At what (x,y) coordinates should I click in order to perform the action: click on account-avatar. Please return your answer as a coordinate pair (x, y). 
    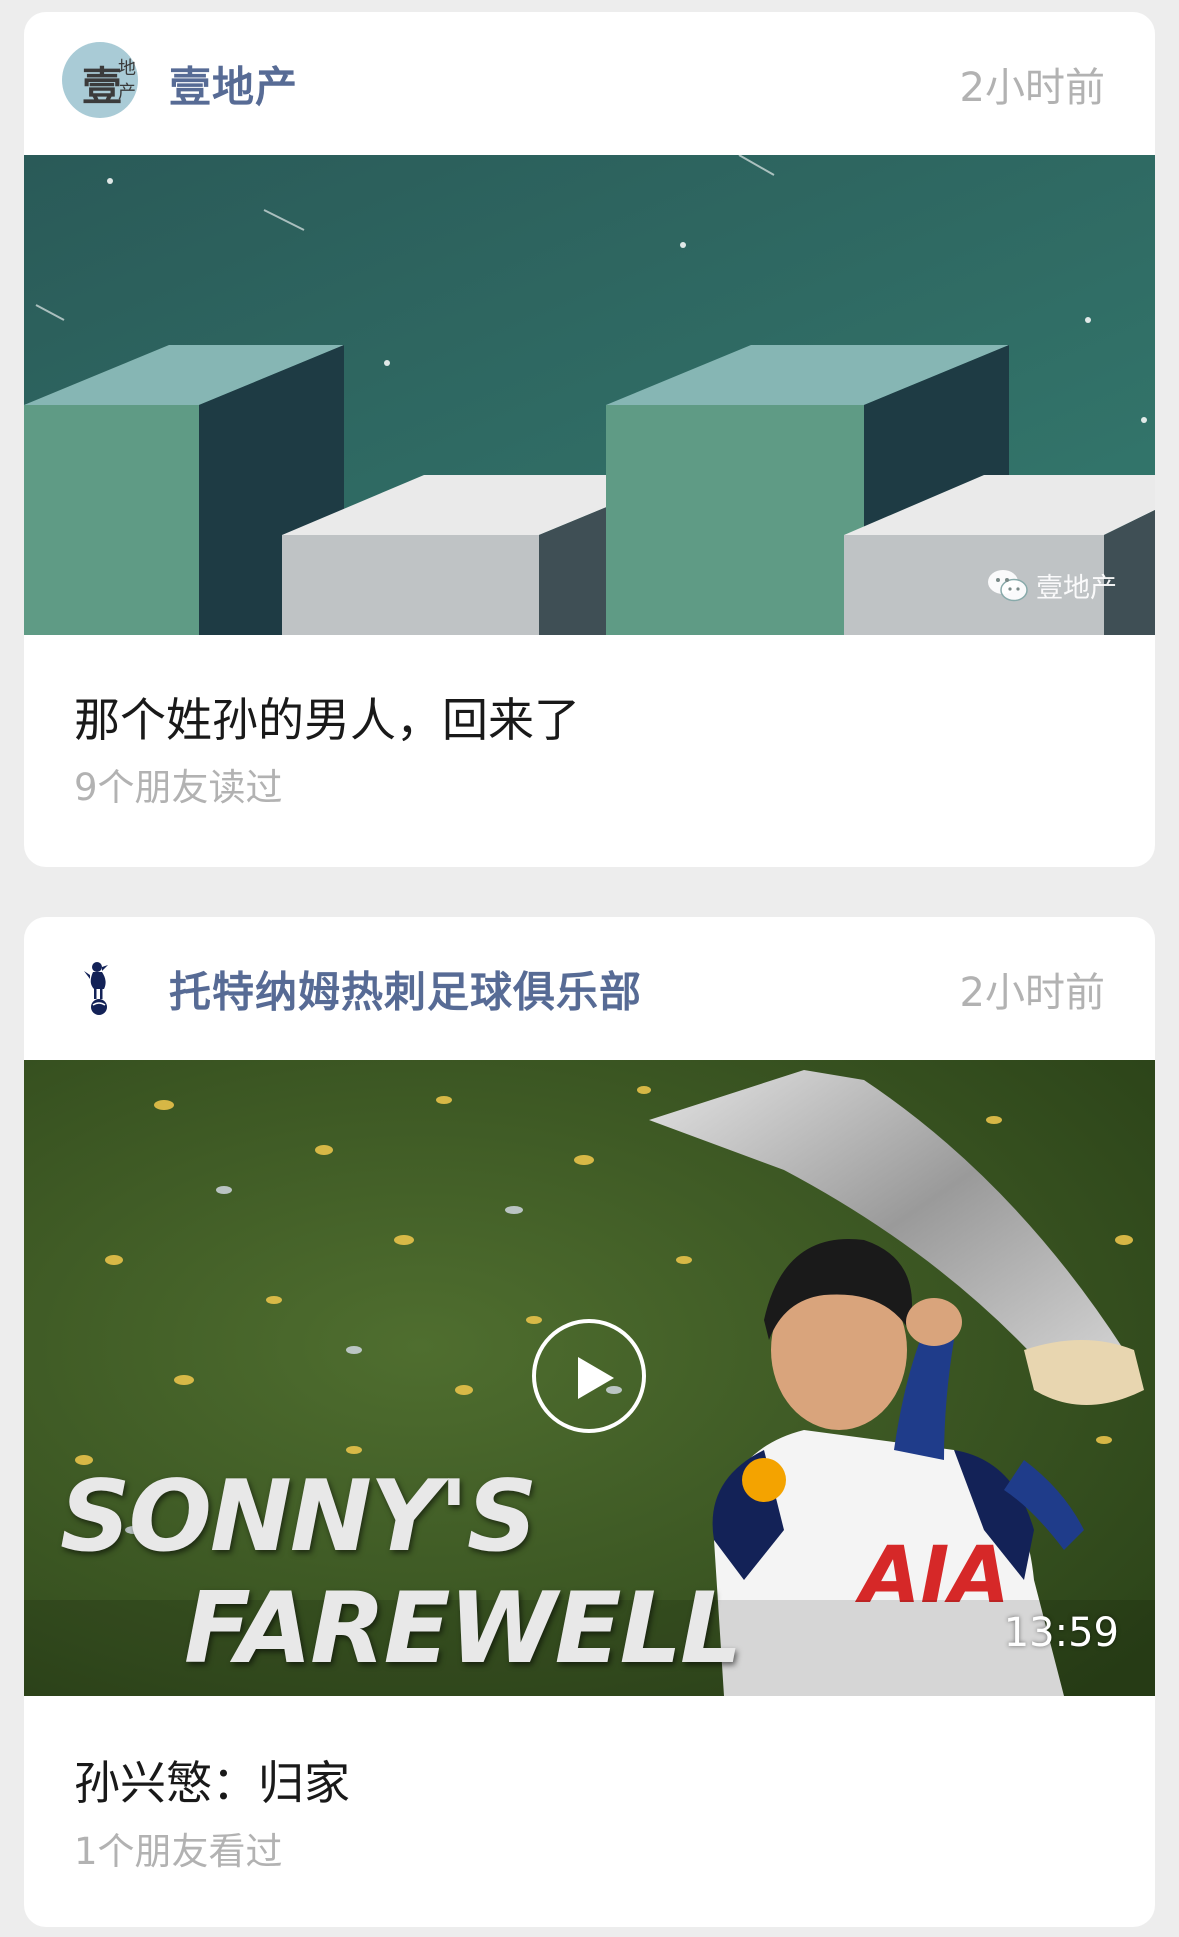
    Looking at the image, I should click on (100, 985).